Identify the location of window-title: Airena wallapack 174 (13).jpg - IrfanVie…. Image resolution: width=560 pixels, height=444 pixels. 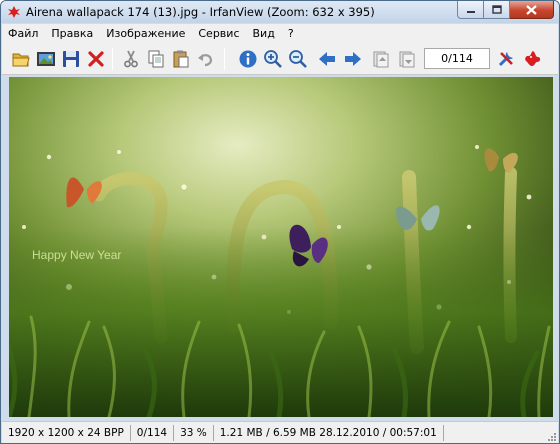
(200, 12).